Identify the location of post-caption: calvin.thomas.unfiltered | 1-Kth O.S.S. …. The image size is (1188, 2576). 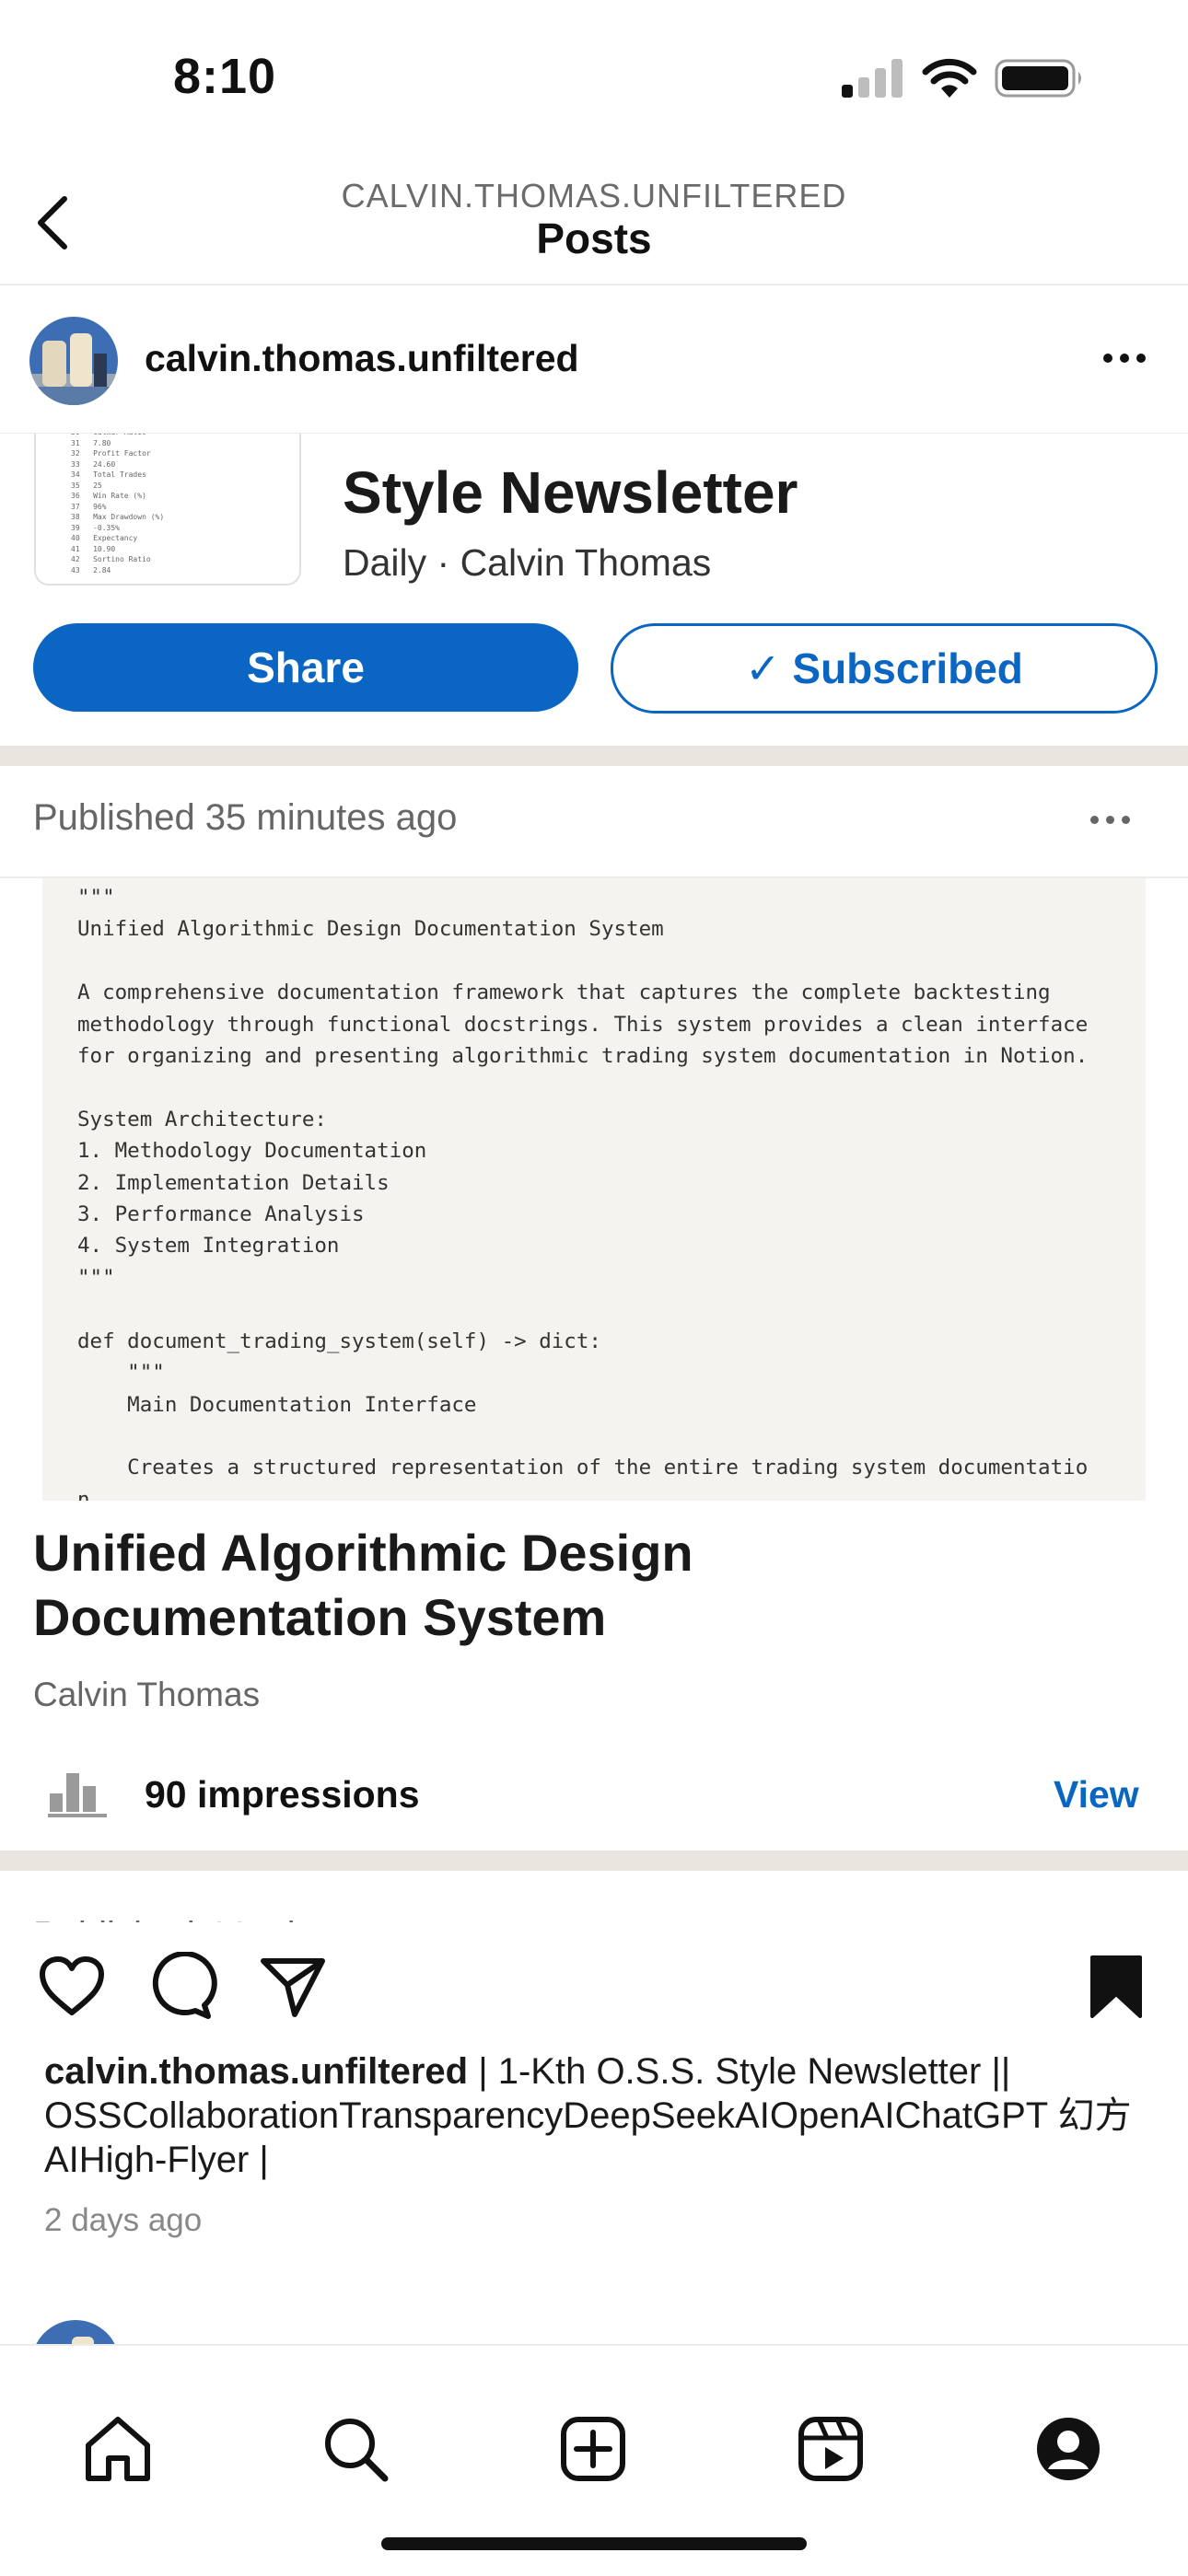
(596, 2115).